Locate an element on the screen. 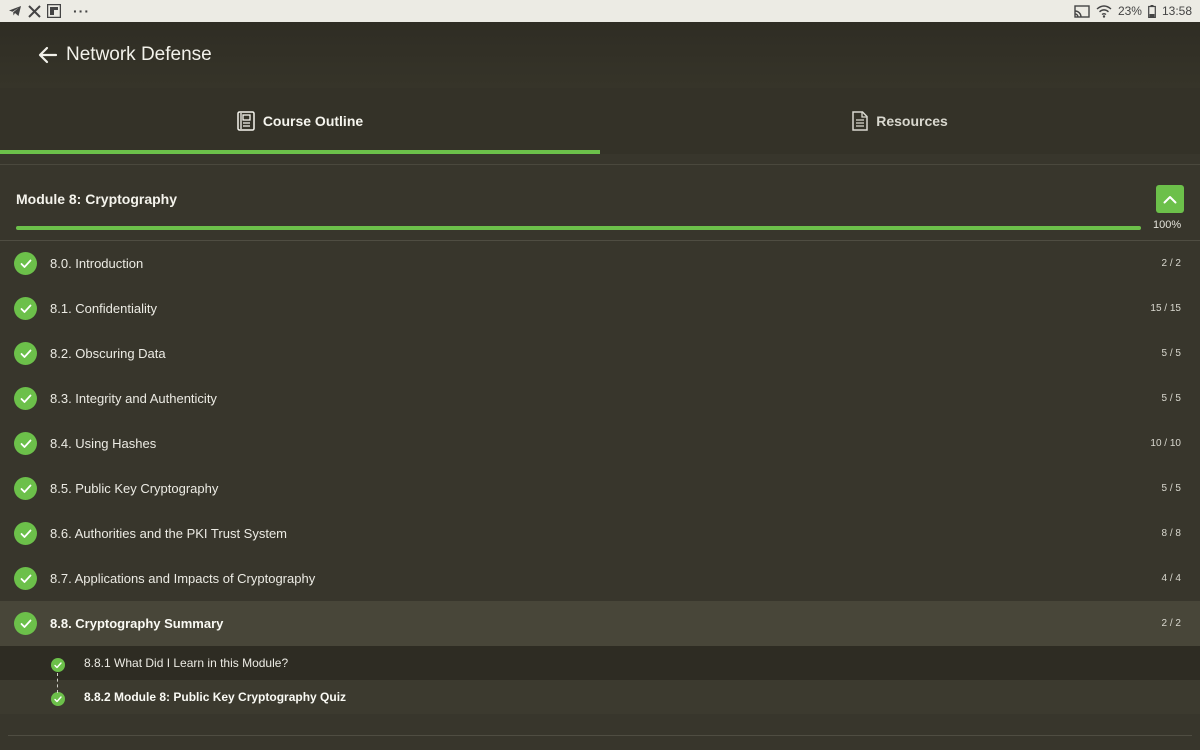 The width and height of the screenshot is (1200, 750). section-row: 8.1. Confidentiality 15 / 15 is located at coordinates (600, 308).